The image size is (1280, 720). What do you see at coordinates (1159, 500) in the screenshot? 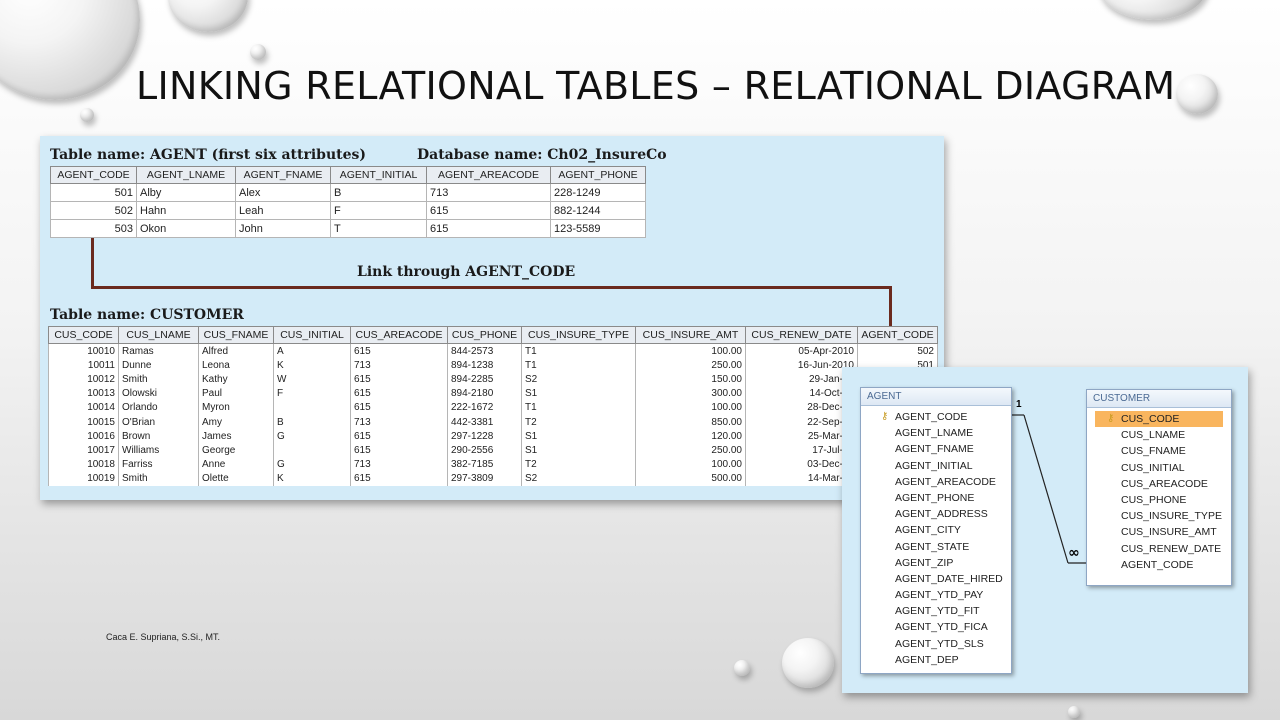
I see `entity-field: CUS_PHONE` at bounding box center [1159, 500].